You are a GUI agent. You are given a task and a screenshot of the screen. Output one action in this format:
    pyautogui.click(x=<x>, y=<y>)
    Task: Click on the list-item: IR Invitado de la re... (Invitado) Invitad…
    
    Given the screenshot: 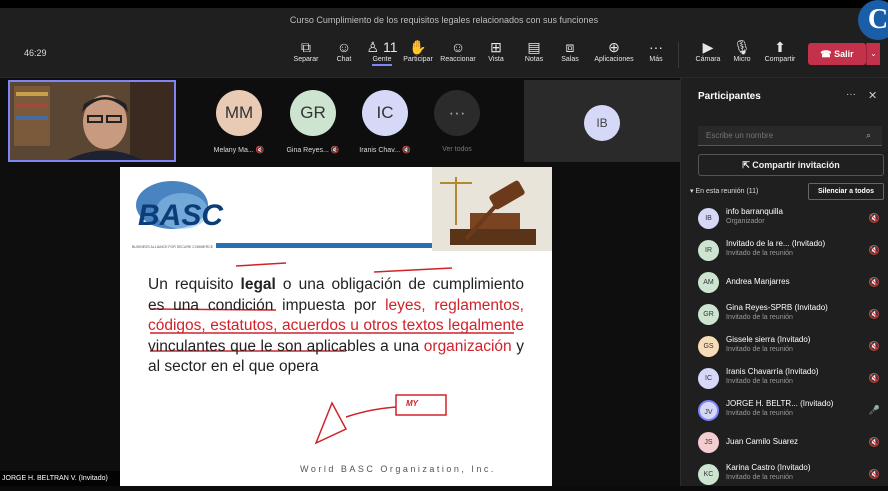 What is the action you would take?
    pyautogui.click(x=789, y=251)
    